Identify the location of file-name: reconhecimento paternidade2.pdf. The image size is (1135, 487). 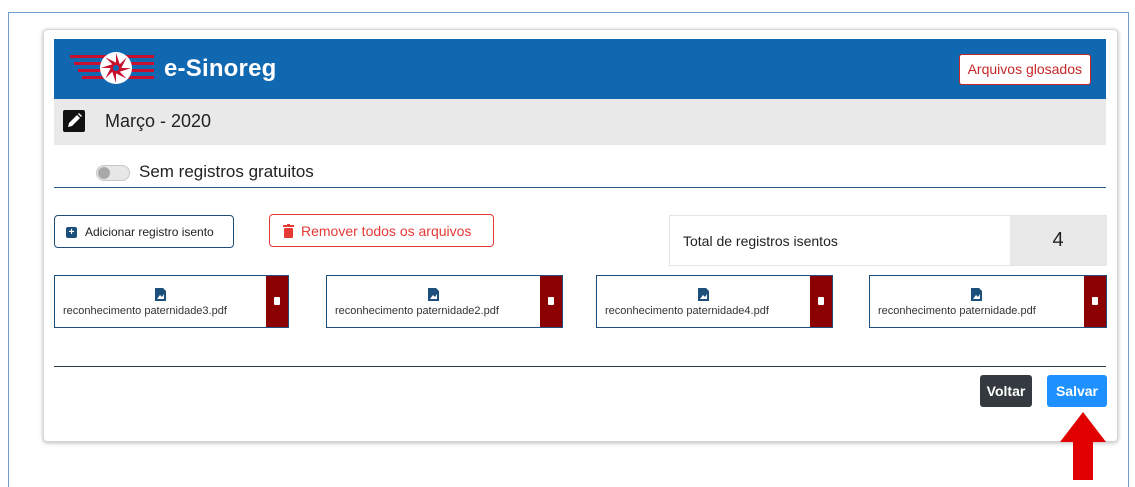
(417, 311).